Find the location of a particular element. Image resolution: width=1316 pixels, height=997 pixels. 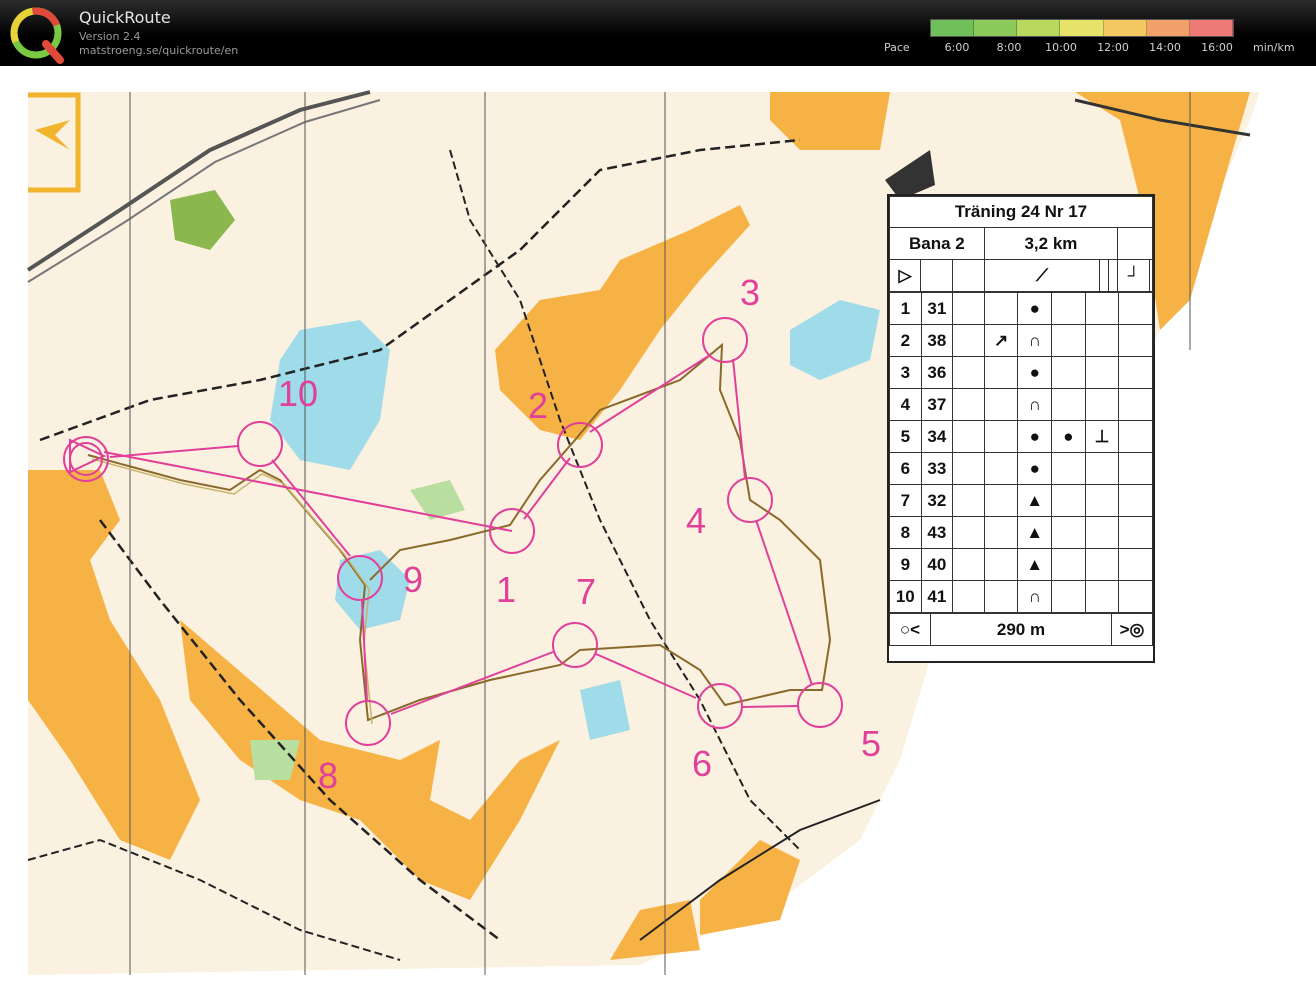

event-title: Träning 24 Nr 17 is located at coordinates (1021, 212).